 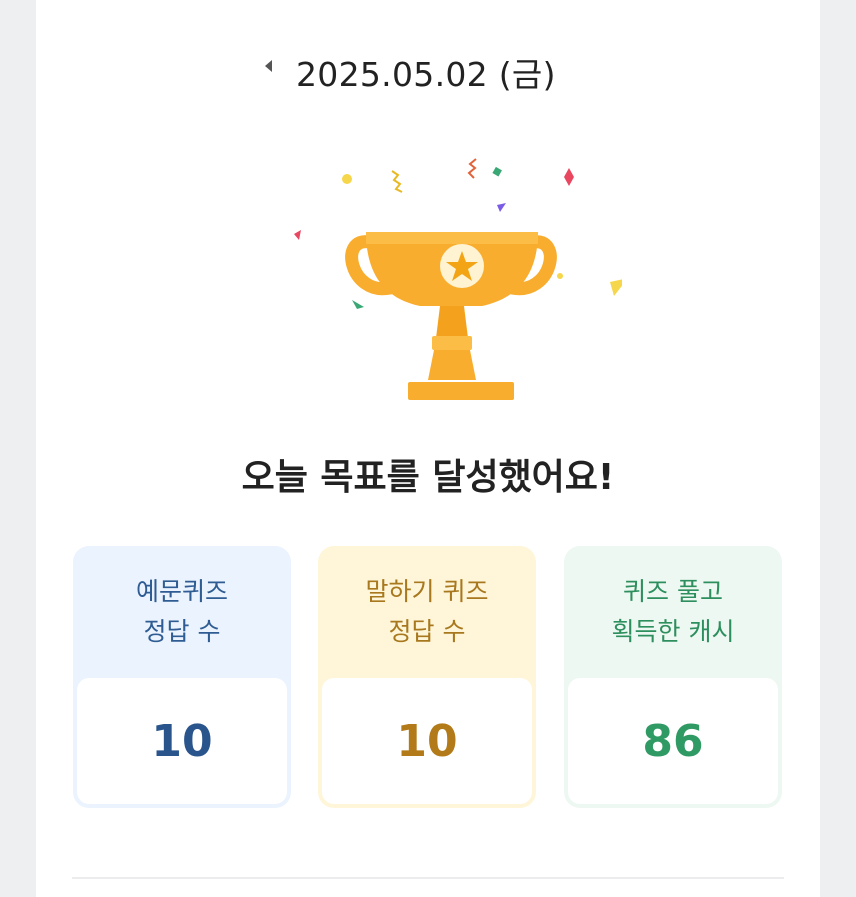 What do you see at coordinates (673, 591) in the screenshot?
I see `stat-label-line: 퀴즈 풀고` at bounding box center [673, 591].